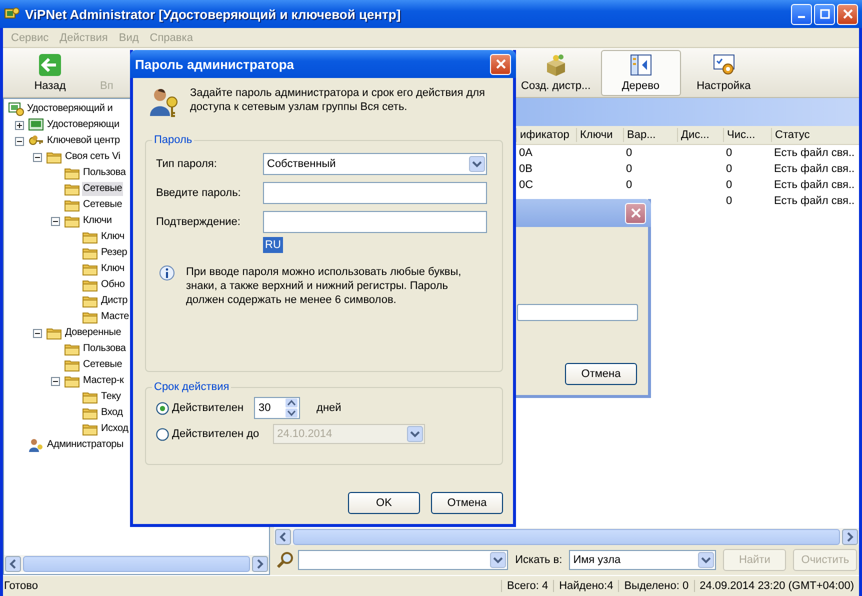 This screenshot has width=862, height=596. What do you see at coordinates (640, 65) in the screenshot?
I see `tree-view-icon` at bounding box center [640, 65].